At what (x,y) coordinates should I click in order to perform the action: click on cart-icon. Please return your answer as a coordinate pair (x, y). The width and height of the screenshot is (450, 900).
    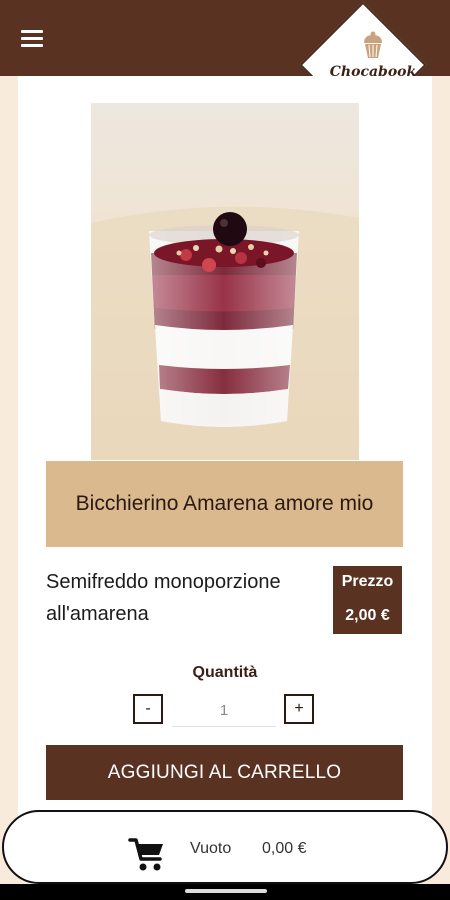
    Looking at the image, I should click on (145, 854).